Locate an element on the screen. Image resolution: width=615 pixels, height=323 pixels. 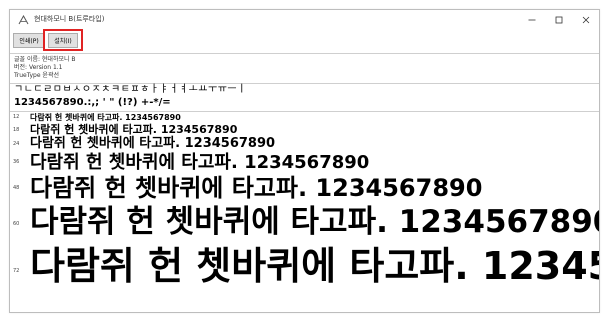
size-label: 72 is located at coordinates (16, 271).